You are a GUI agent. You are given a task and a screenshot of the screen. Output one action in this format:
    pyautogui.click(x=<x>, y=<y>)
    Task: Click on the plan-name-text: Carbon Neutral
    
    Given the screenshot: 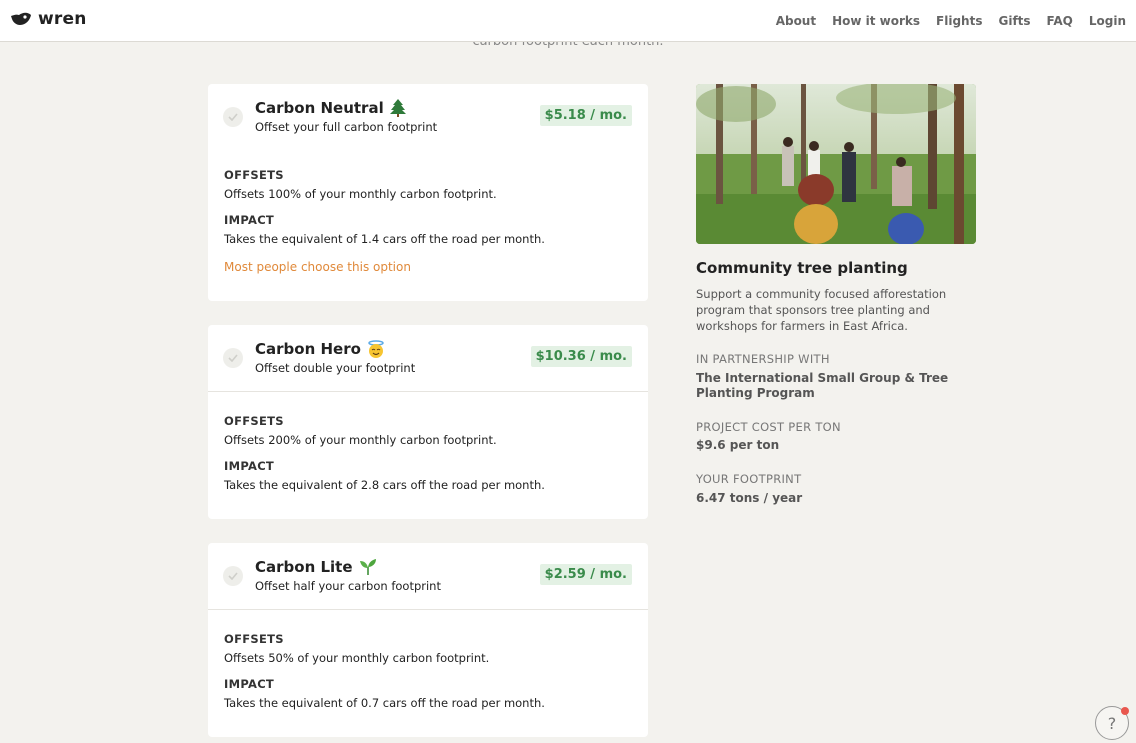 What is the action you would take?
    pyautogui.click(x=319, y=108)
    